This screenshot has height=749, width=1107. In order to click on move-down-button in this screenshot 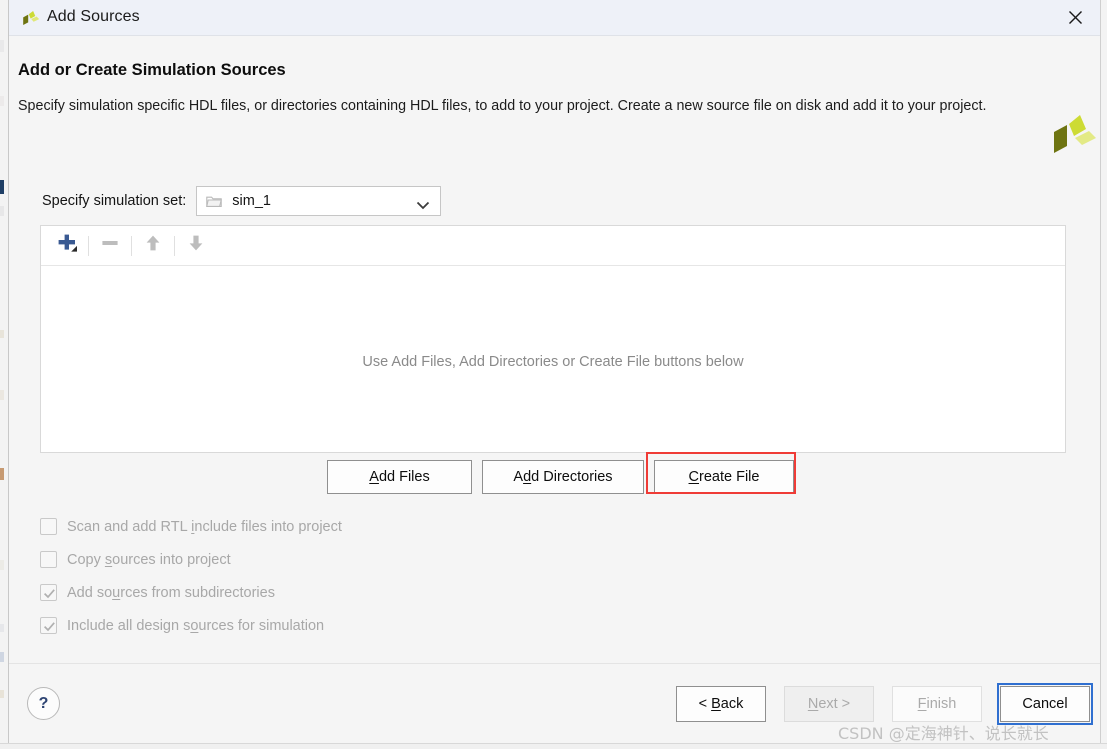, I will do `click(196, 246)`.